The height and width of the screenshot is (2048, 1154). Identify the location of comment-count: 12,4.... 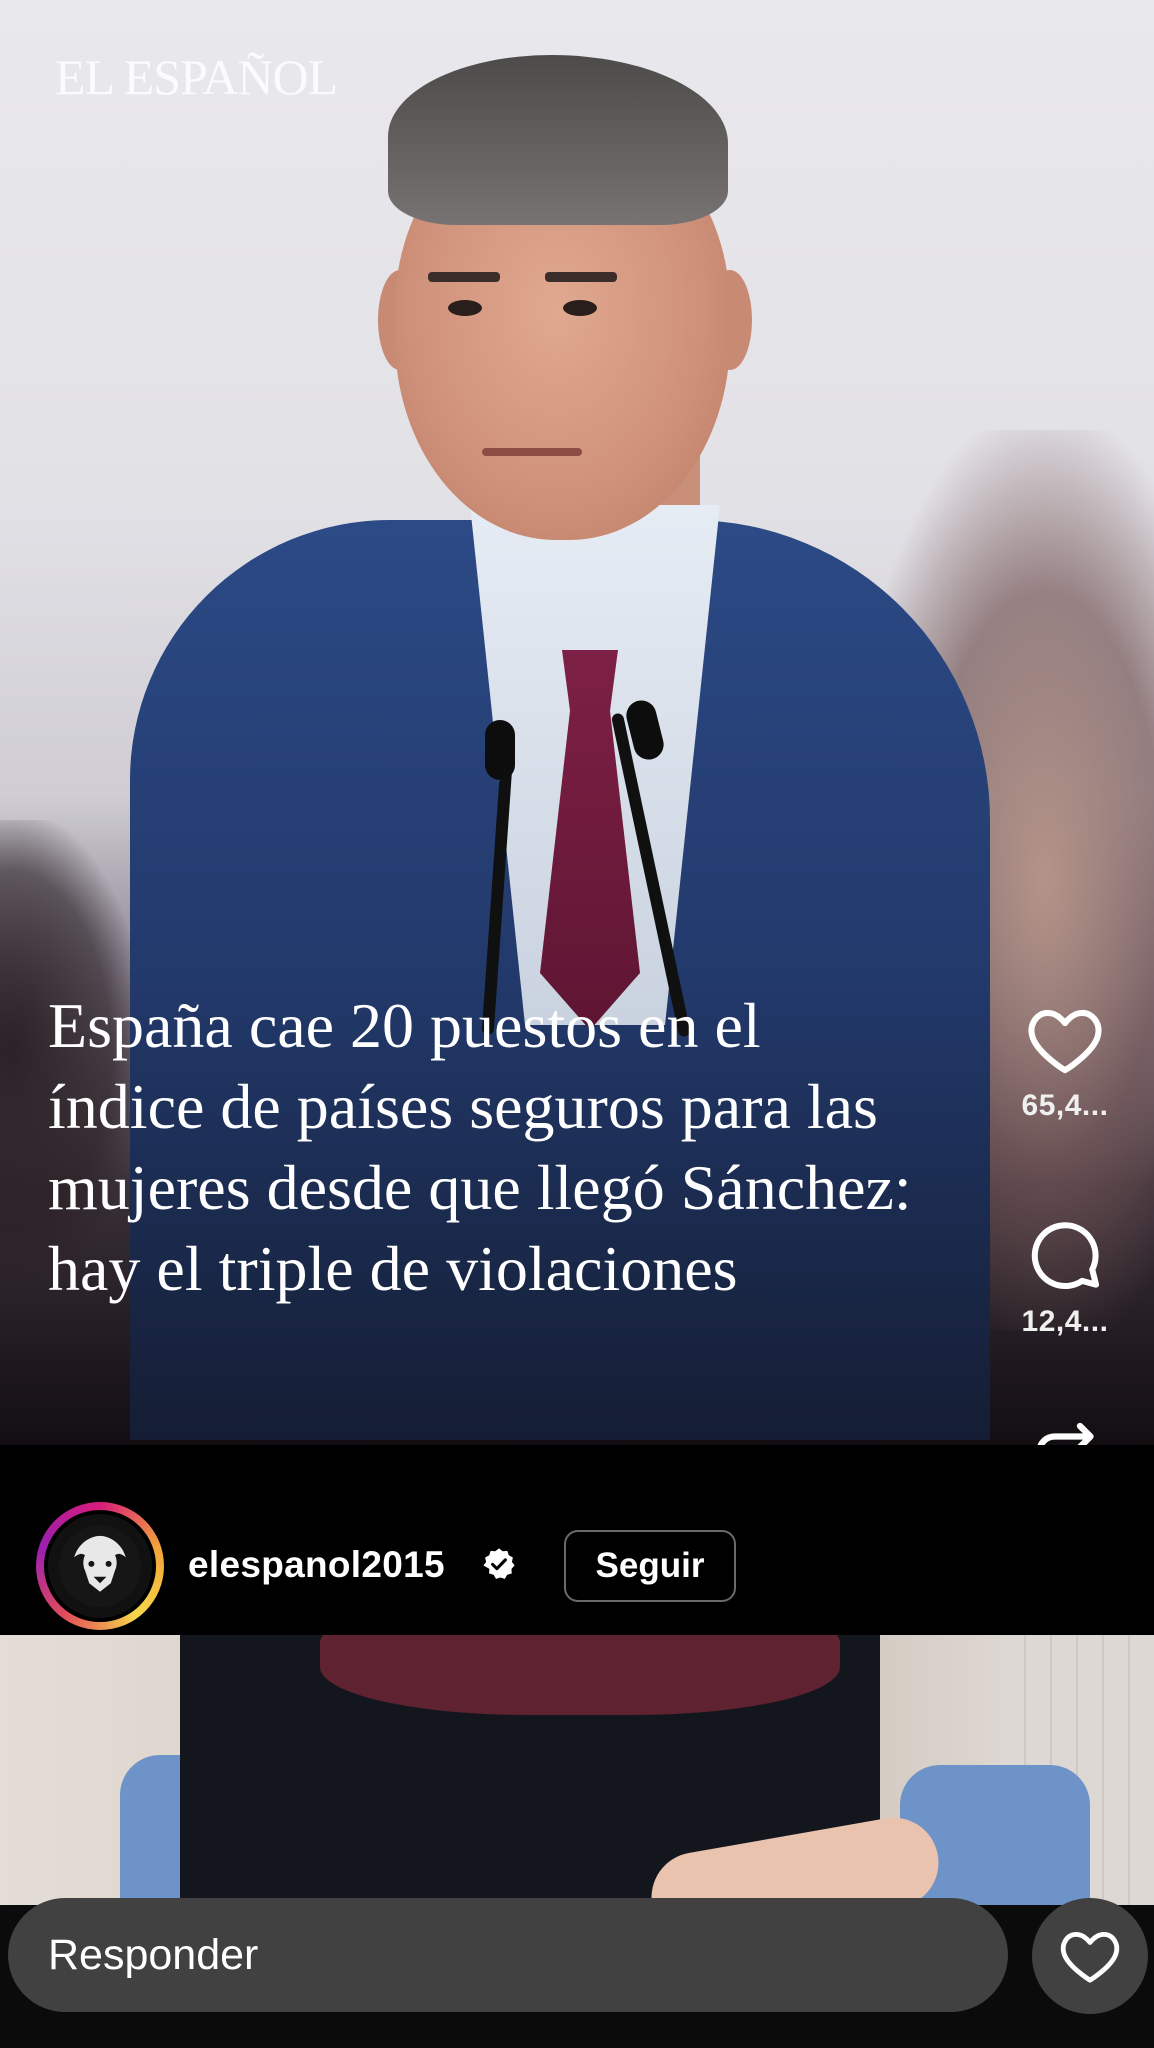
(1065, 1321).